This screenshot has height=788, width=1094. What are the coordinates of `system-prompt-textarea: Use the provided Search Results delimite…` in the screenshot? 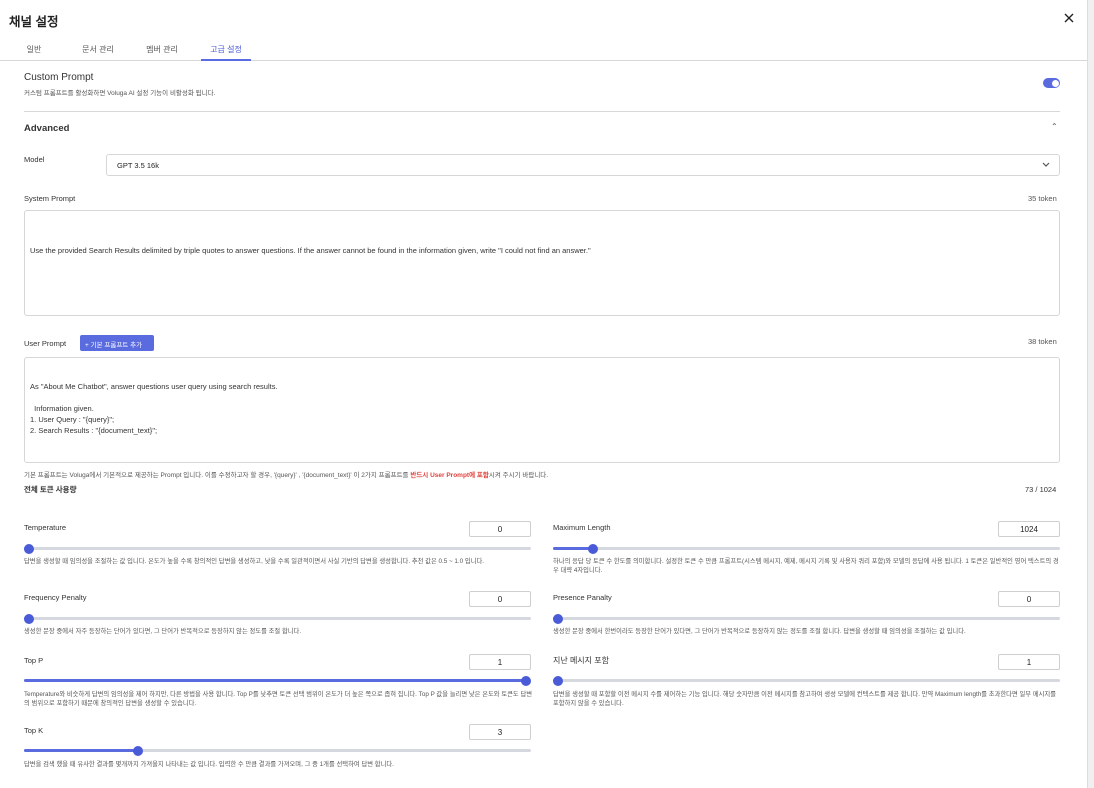 It's located at (542, 263).